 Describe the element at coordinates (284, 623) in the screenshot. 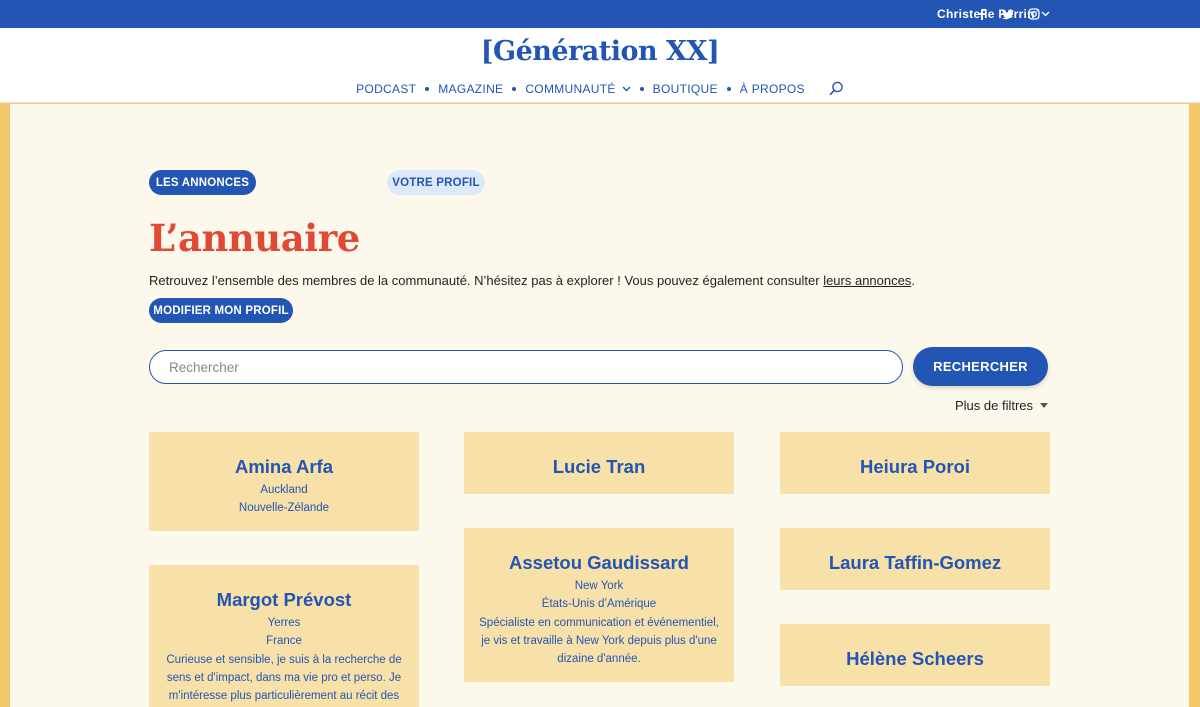

I see `member-city: Yerres` at that location.